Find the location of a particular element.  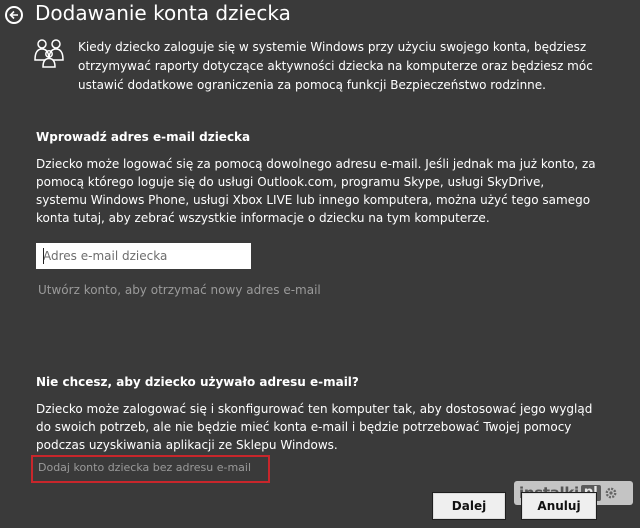

arrow-left-icon is located at coordinates (13, 15).